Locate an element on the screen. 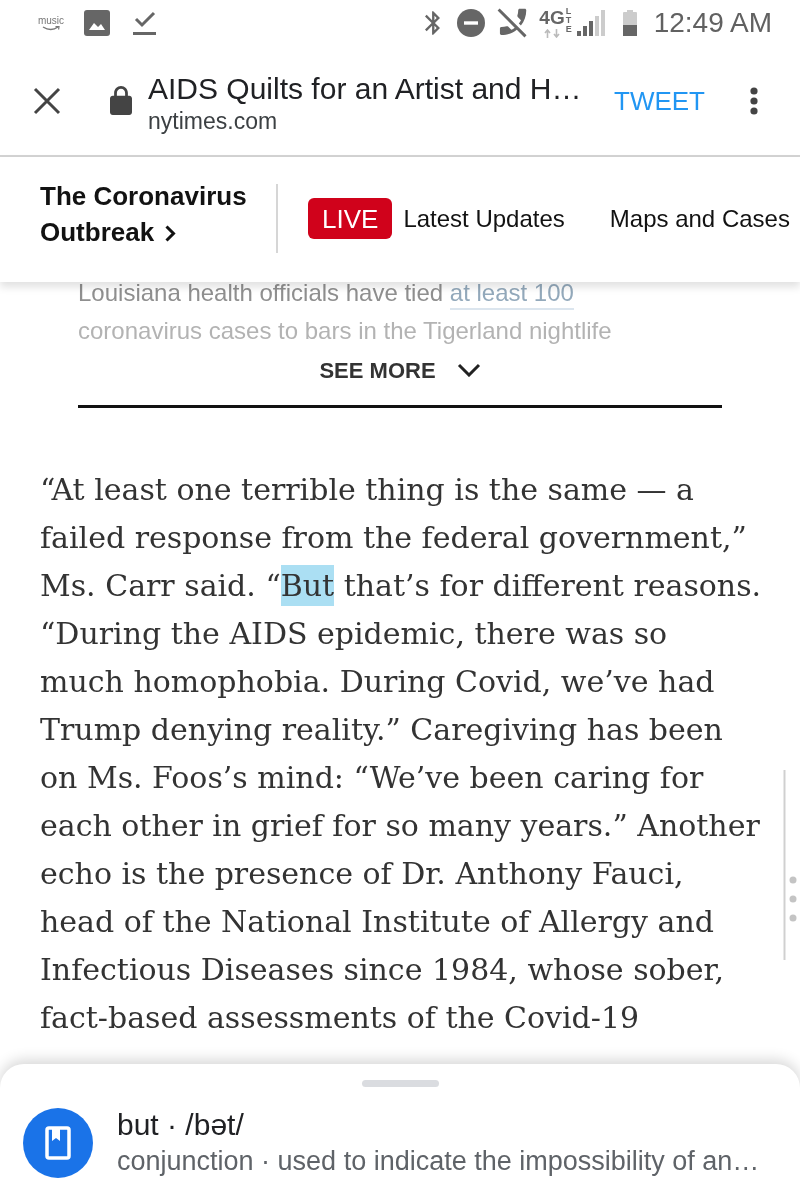 Image resolution: width=800 pixels, height=1200 pixels. section-nav-link: Latest Updates is located at coordinates (484, 218).